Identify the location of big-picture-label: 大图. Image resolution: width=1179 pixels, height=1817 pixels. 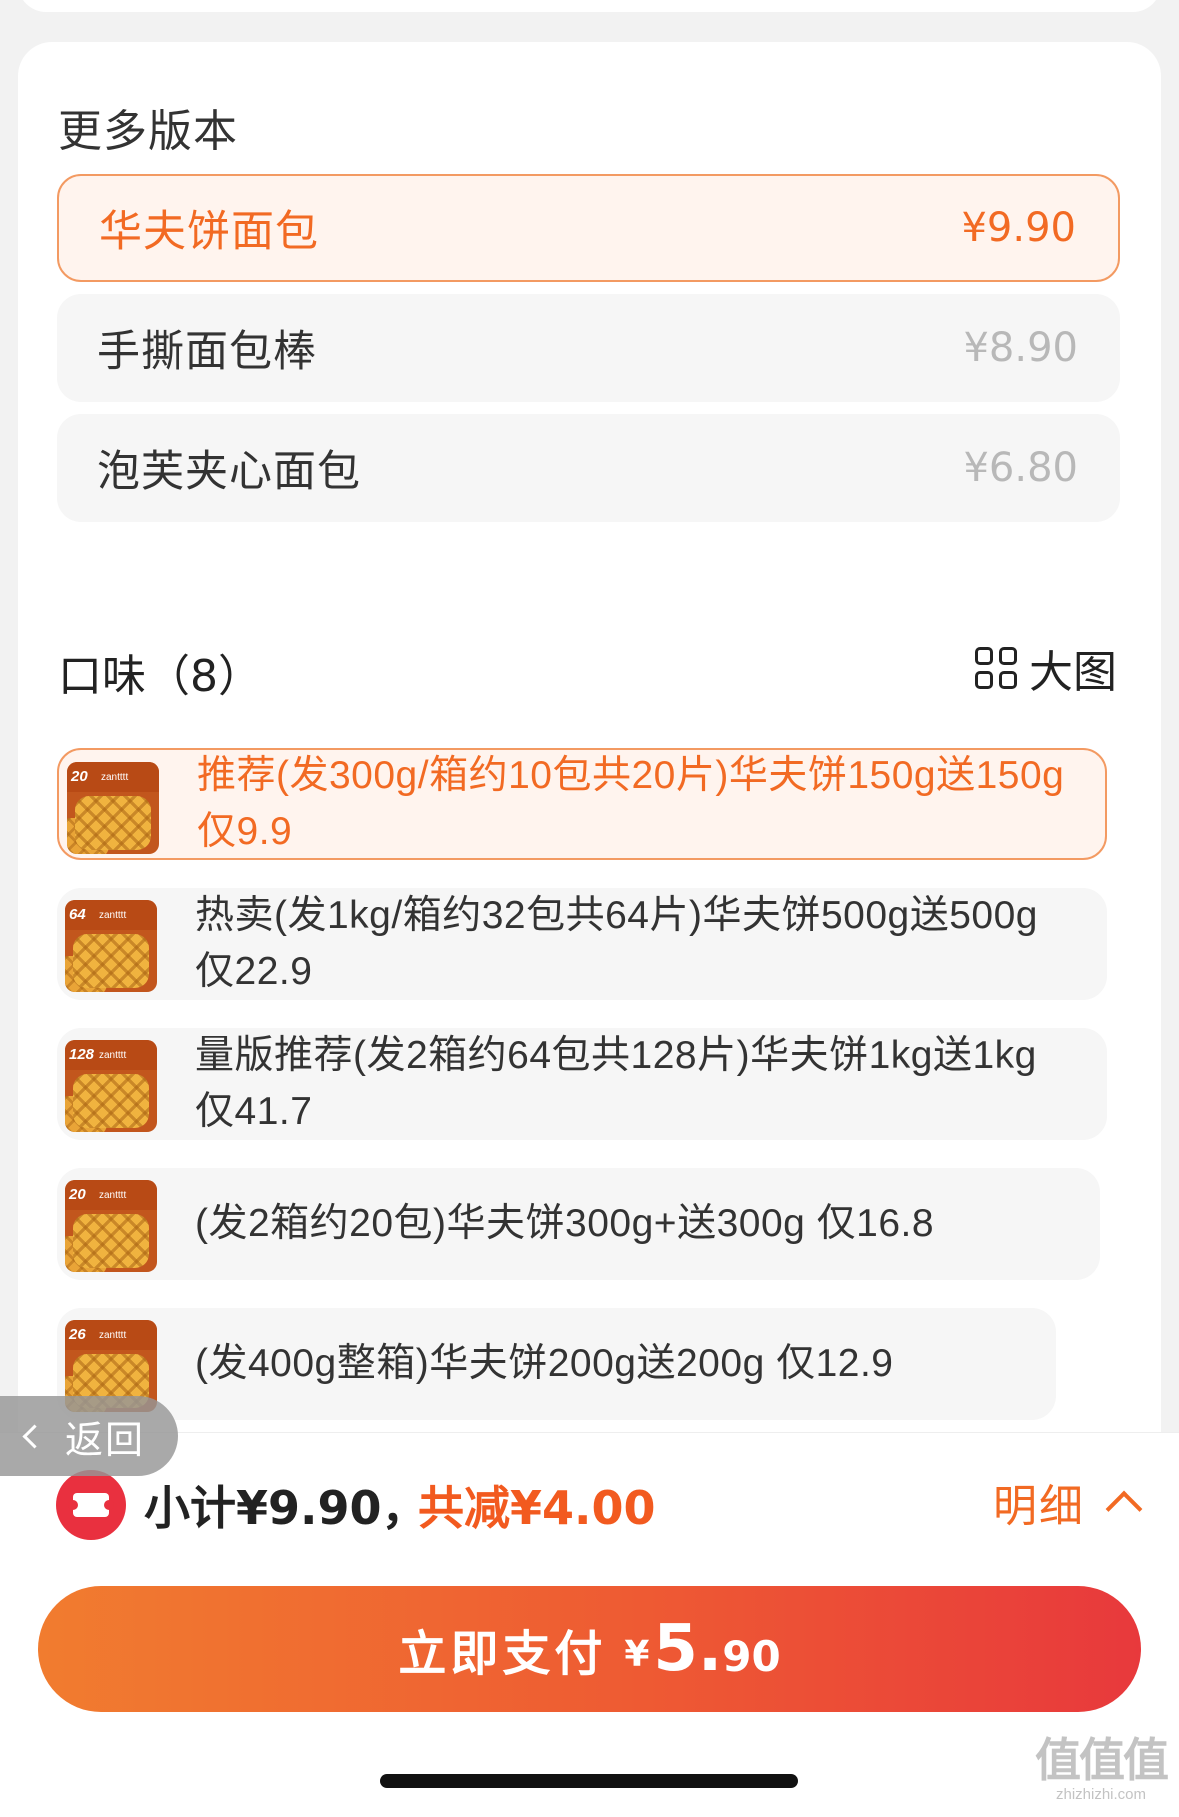
(1073, 672).